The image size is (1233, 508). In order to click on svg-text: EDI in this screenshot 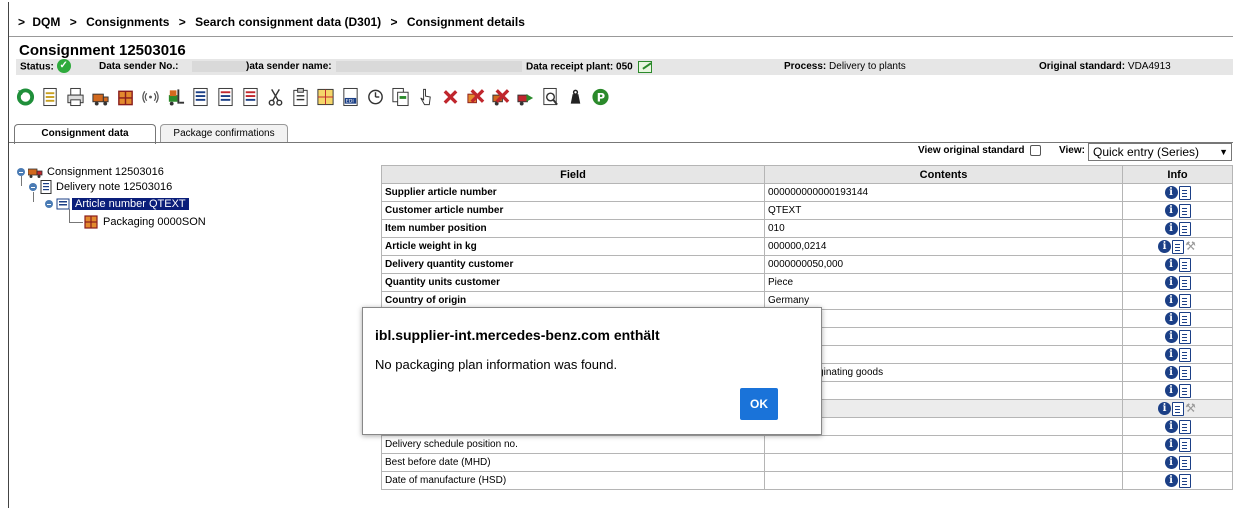, I will do `click(350, 102)`.